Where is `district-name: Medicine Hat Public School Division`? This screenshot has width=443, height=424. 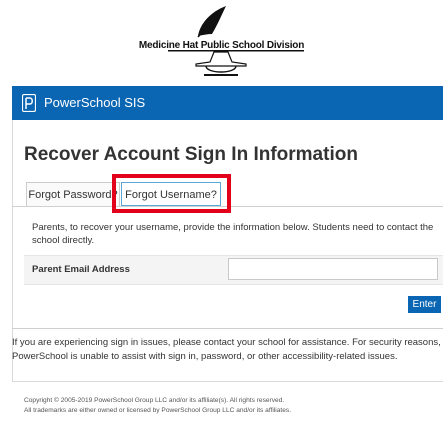 district-name: Medicine Hat Public School Division is located at coordinates (221, 45).